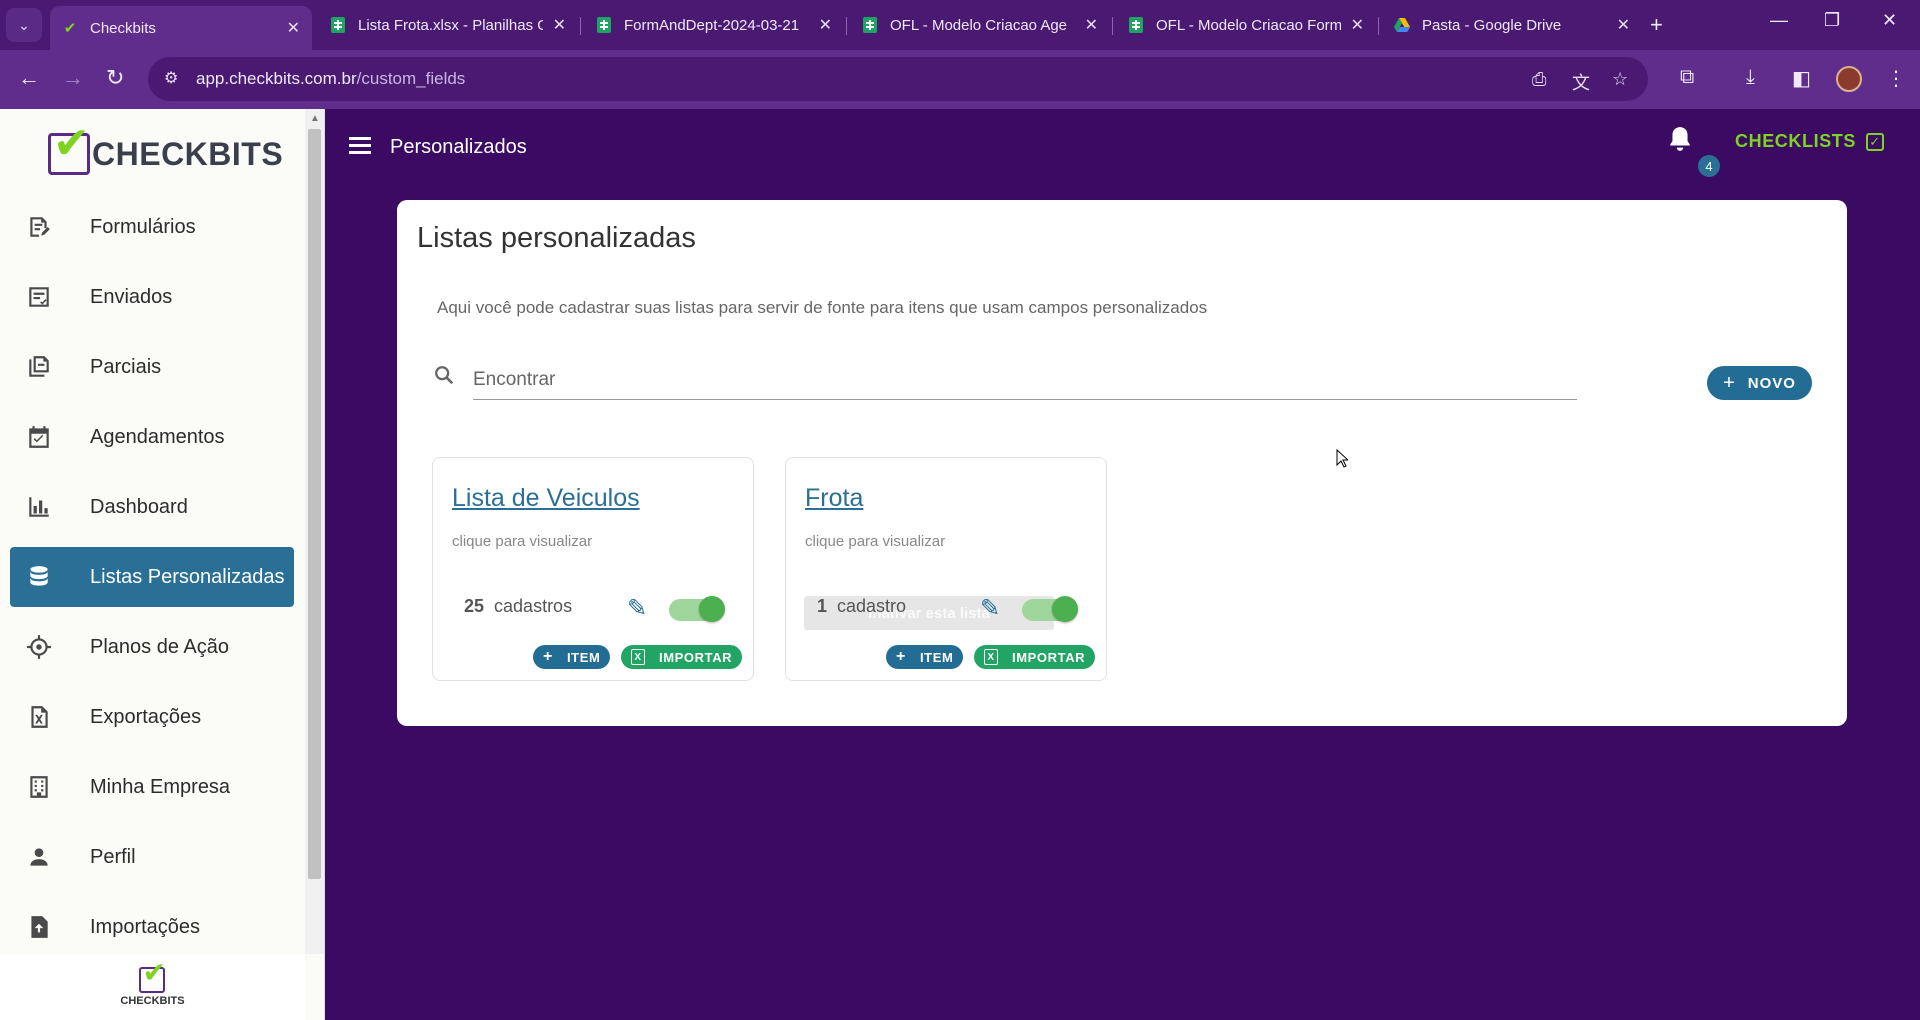 The height and width of the screenshot is (1020, 1920). I want to click on scroll-up-arrow-icon: ▲, so click(315, 118).